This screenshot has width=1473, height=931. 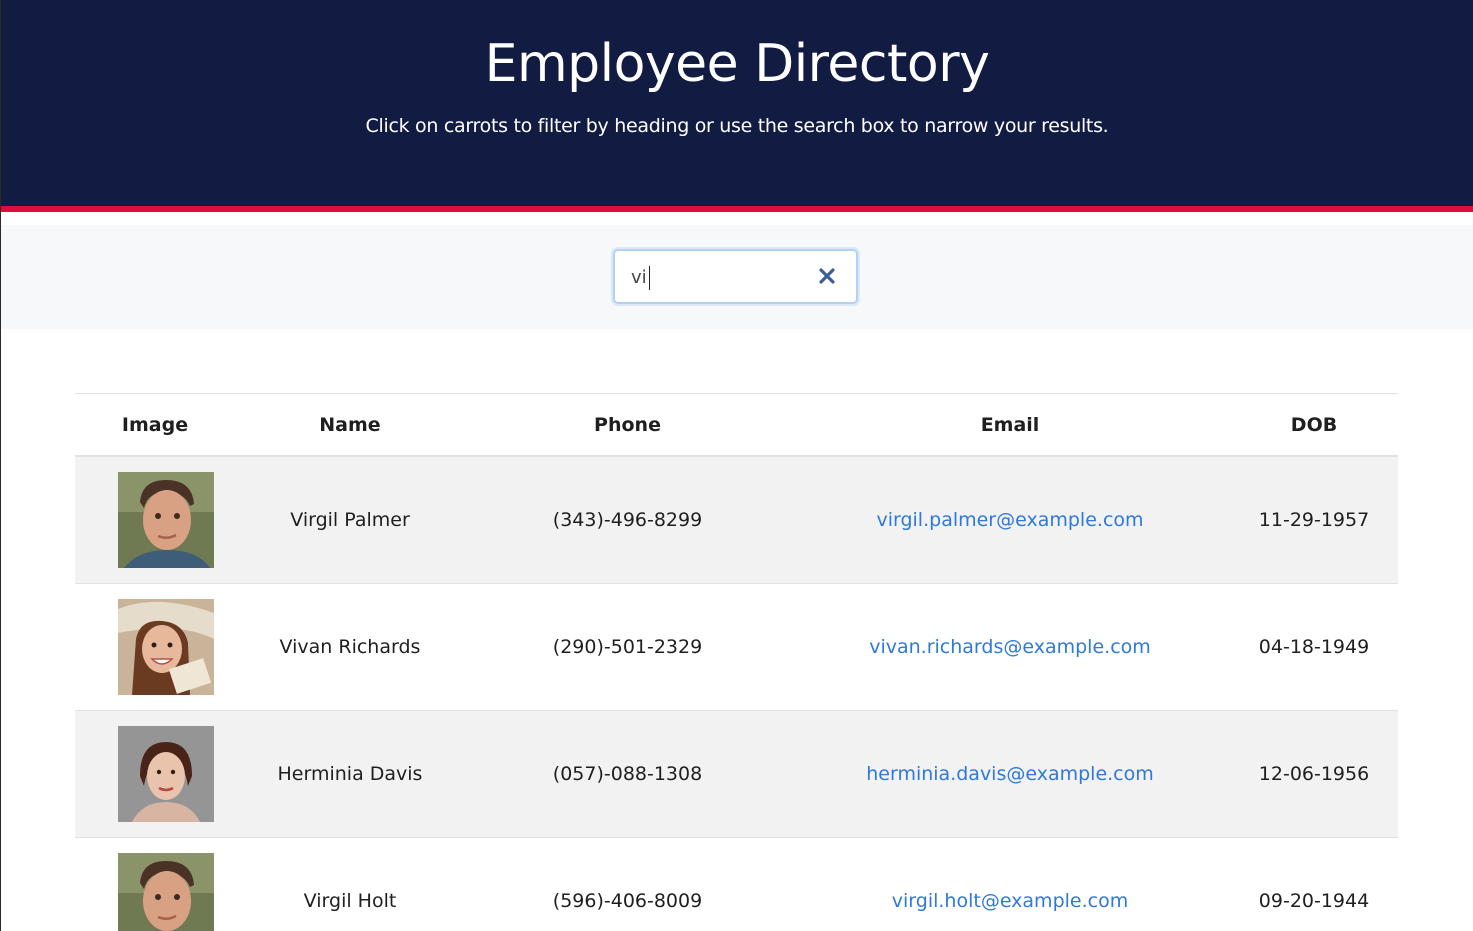 What do you see at coordinates (737, 64) in the screenshot?
I see `page-title: Employee Directory` at bounding box center [737, 64].